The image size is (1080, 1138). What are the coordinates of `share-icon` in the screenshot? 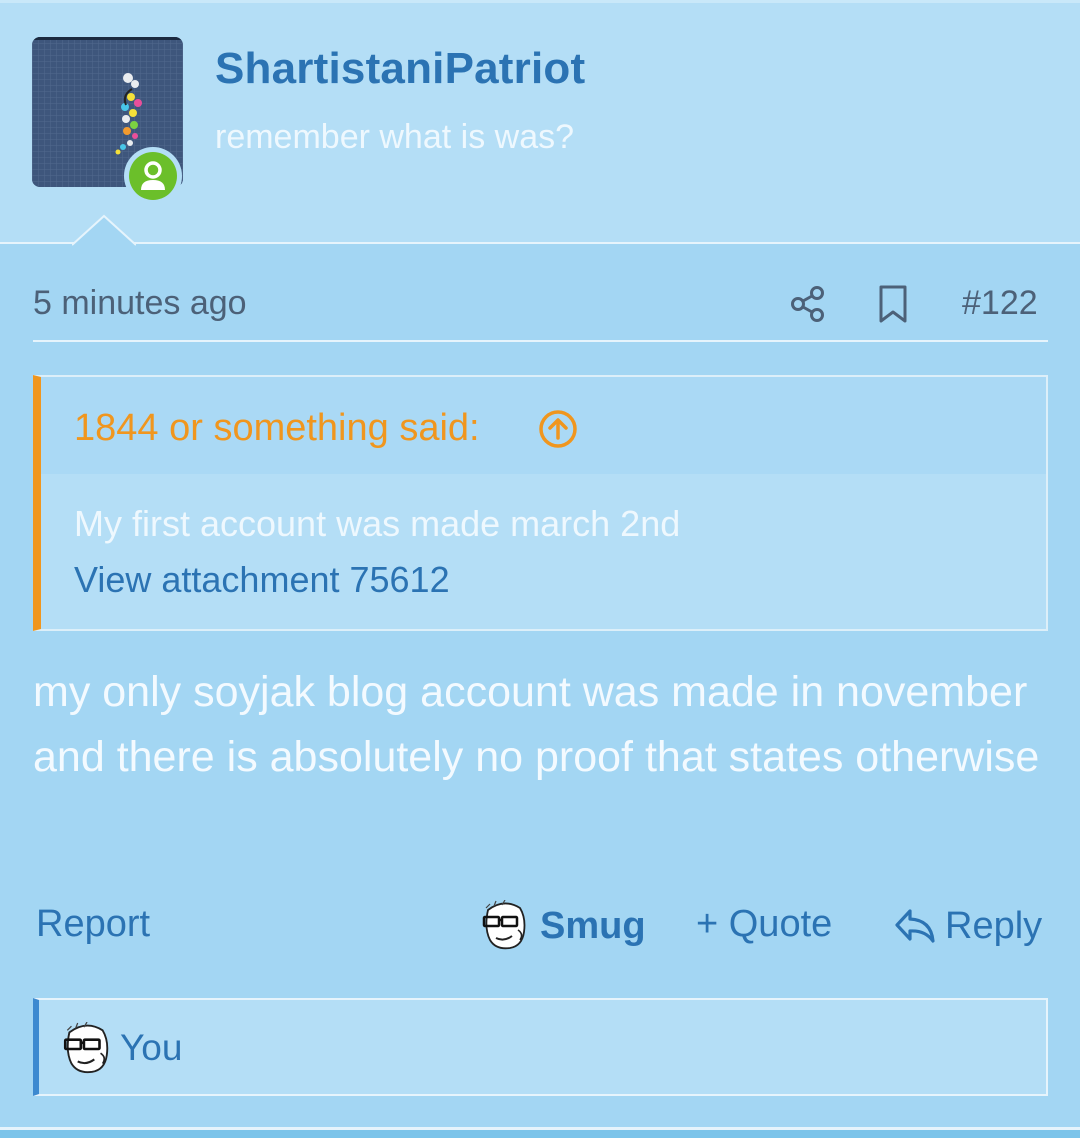 It's located at (808, 304).